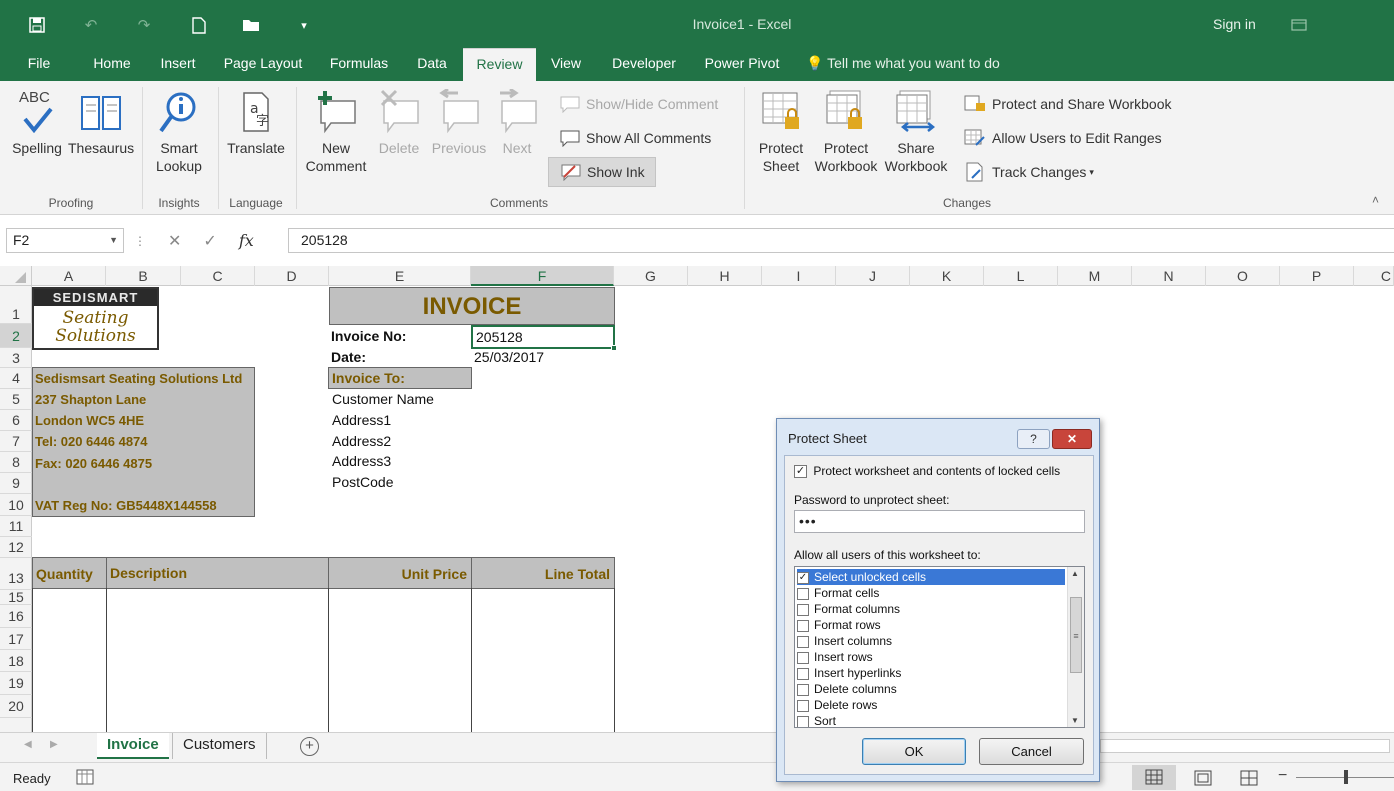 This screenshot has height=791, width=1394. I want to click on insert-function-icon: fx, so click(246, 240).